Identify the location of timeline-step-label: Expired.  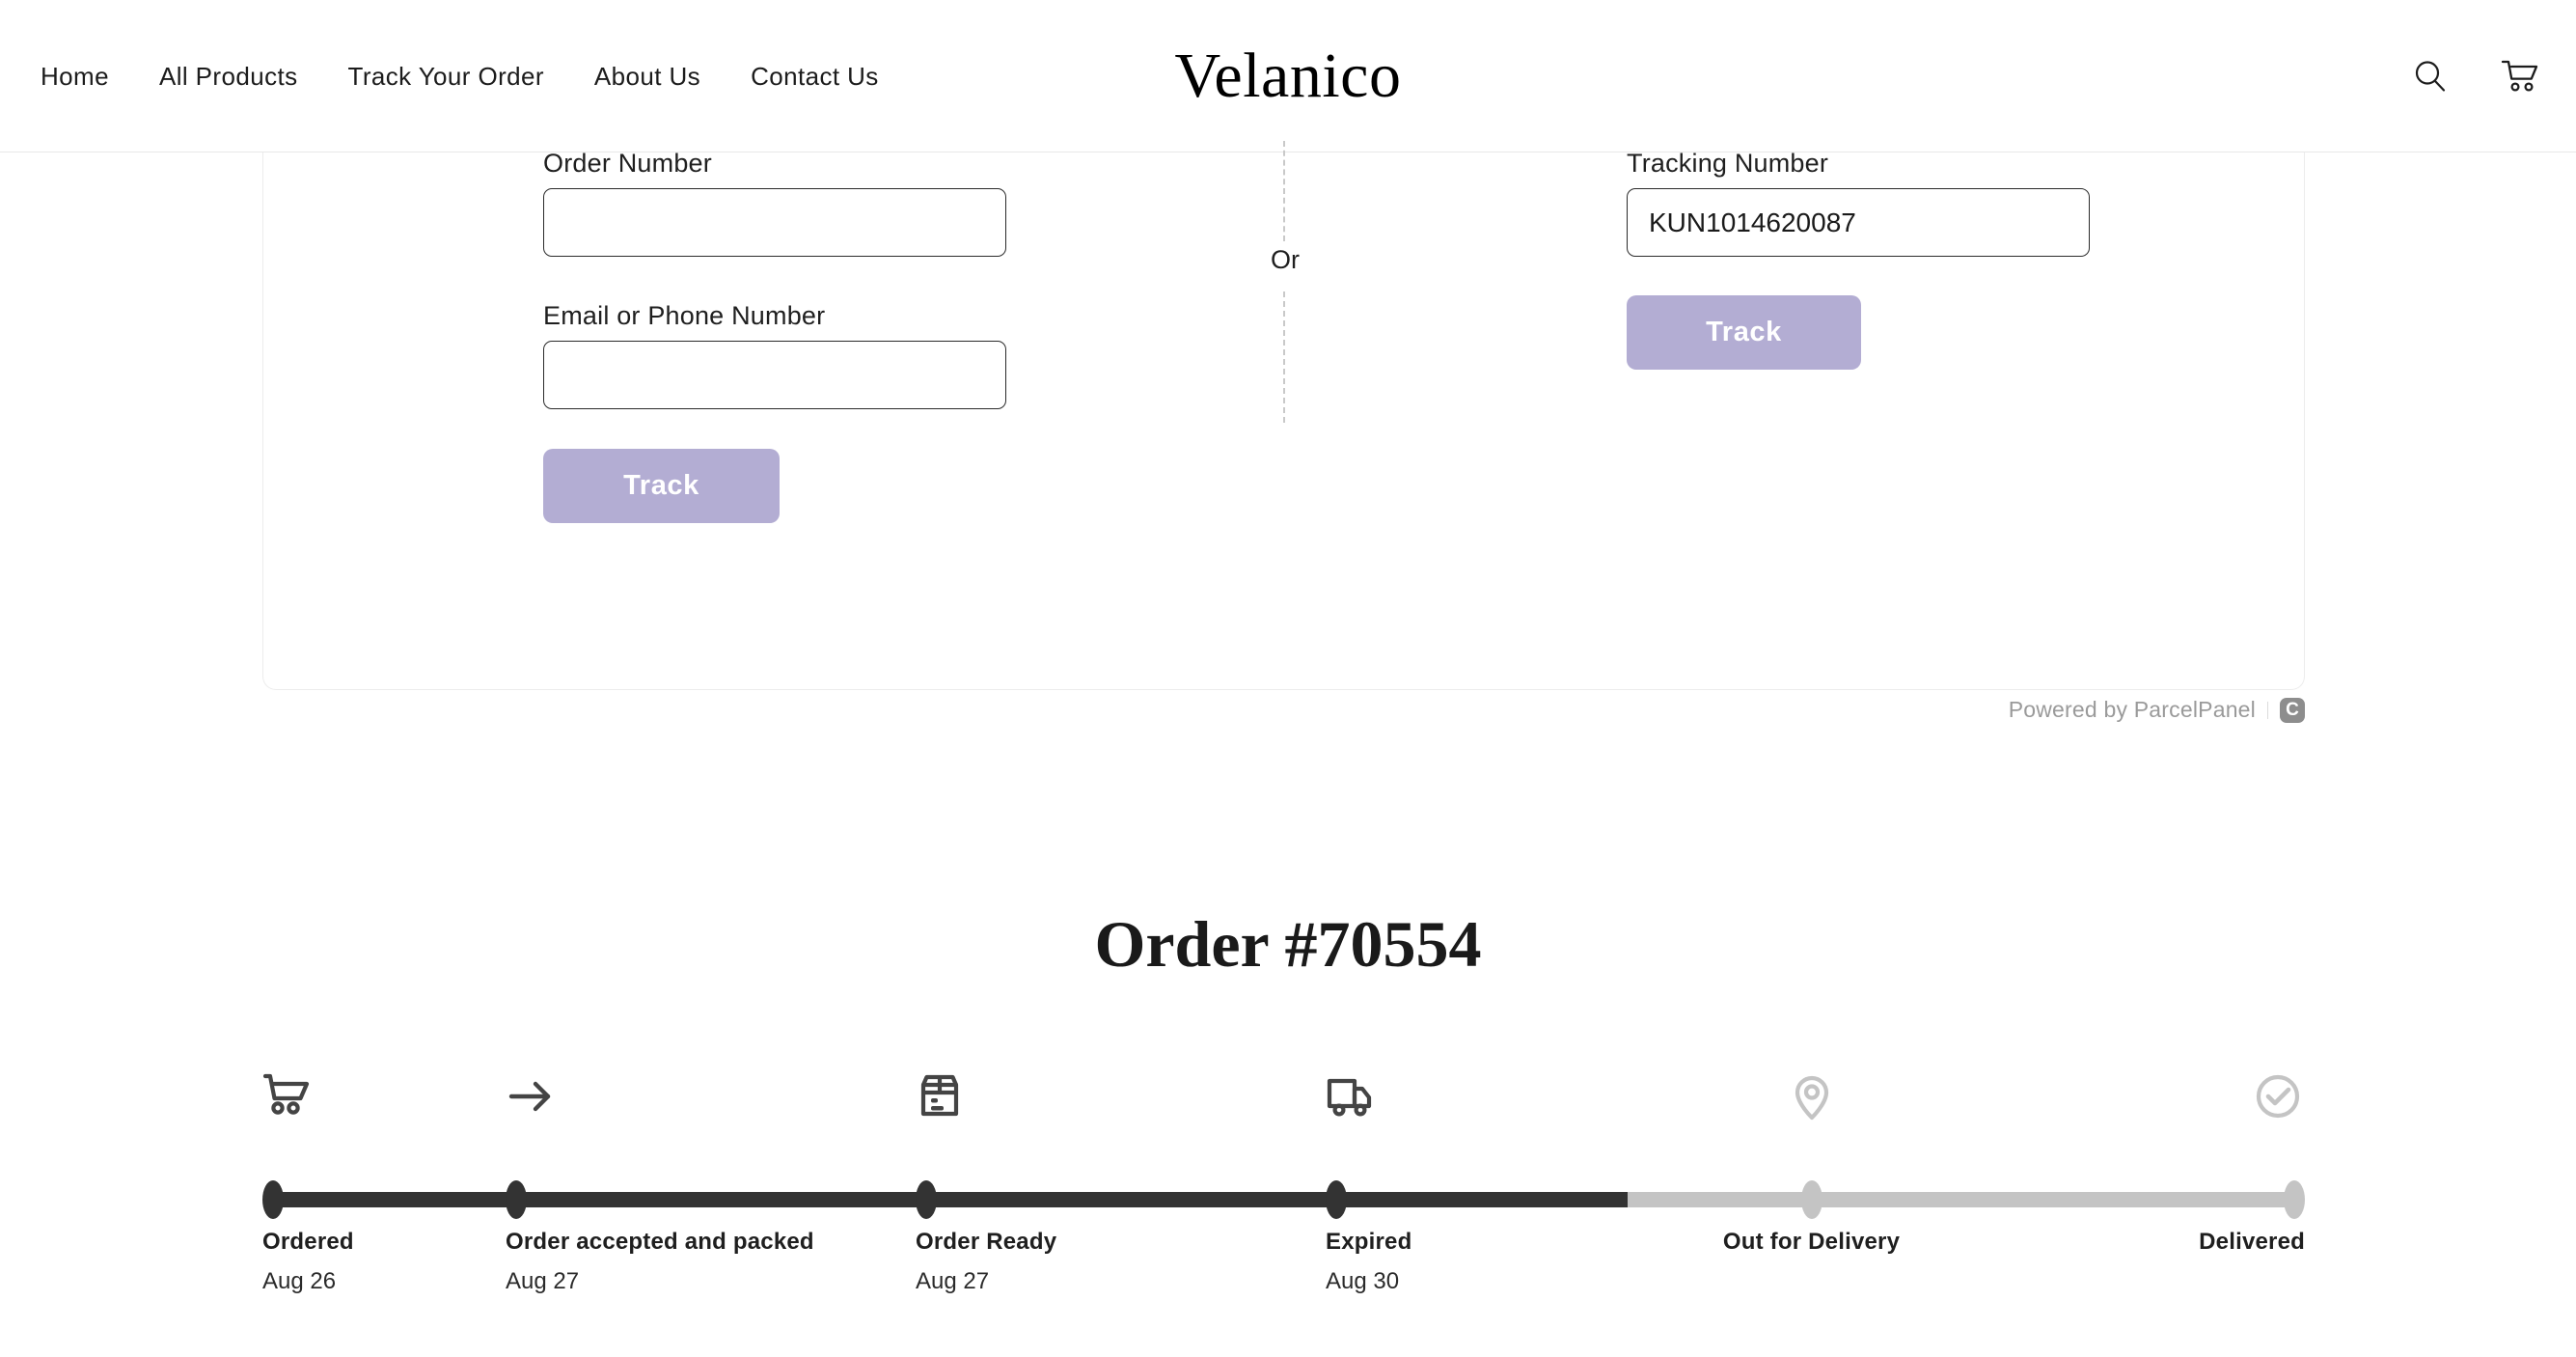
(1369, 1242).